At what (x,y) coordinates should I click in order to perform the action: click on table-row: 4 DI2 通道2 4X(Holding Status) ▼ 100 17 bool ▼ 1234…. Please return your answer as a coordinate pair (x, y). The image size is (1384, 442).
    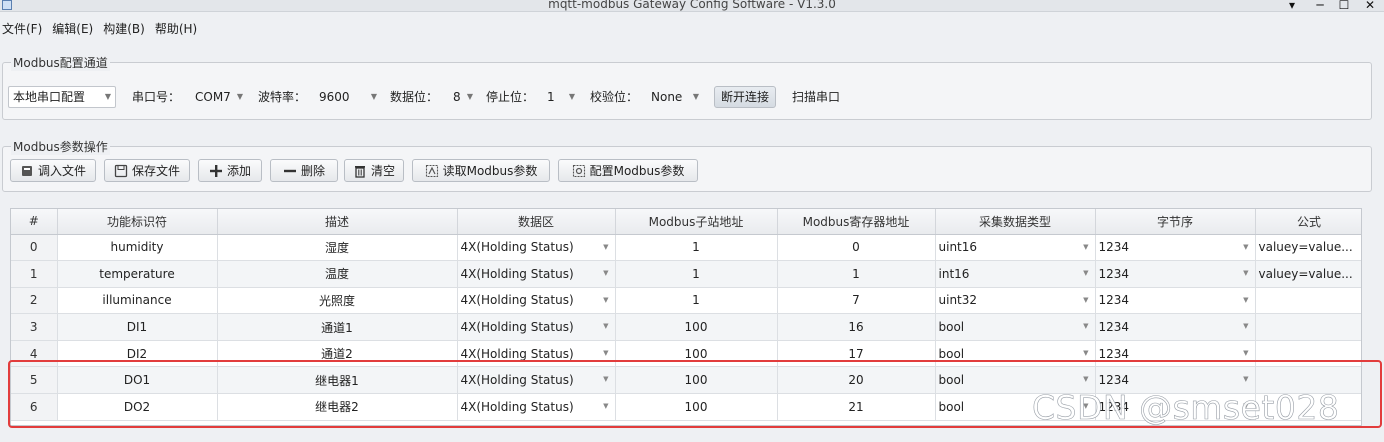
    Looking at the image, I should click on (686, 354).